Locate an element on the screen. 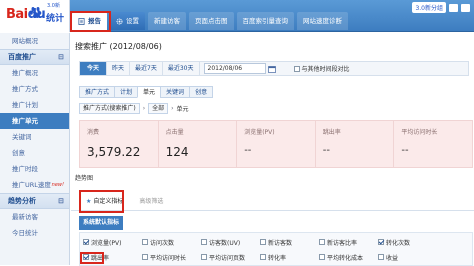  sidebar-item-label: 今日统计 is located at coordinates (25, 233).